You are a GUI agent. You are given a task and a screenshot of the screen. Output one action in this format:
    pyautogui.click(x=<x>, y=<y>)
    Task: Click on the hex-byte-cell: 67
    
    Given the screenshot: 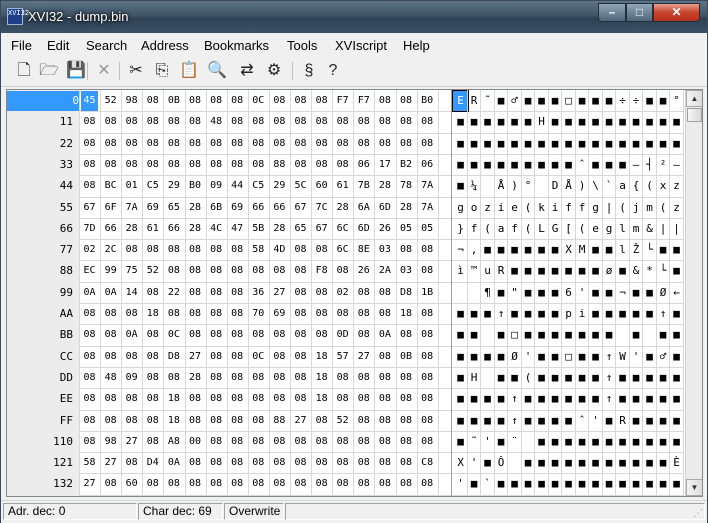 What is the action you would take?
    pyautogui.click(x=300, y=208)
    